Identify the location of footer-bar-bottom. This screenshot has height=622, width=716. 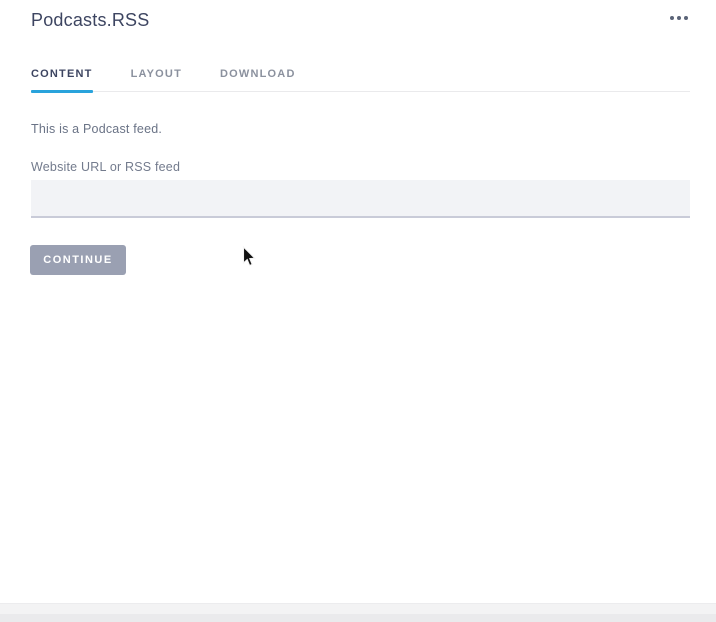
(358, 618).